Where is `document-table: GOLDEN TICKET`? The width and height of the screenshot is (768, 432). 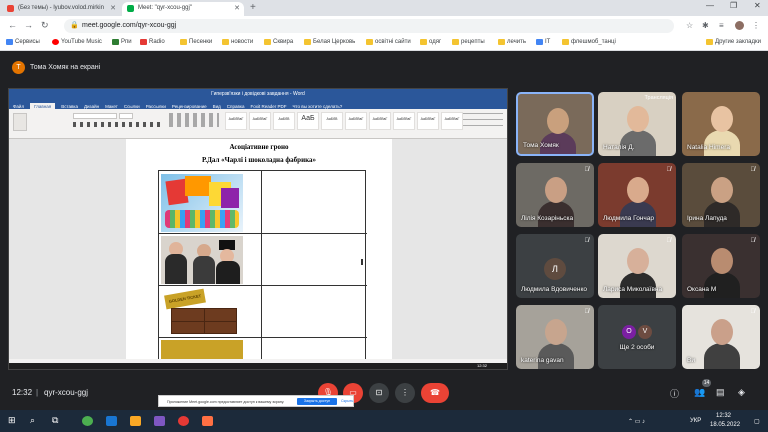
document-table: GOLDEN TICKET is located at coordinates (262, 265).